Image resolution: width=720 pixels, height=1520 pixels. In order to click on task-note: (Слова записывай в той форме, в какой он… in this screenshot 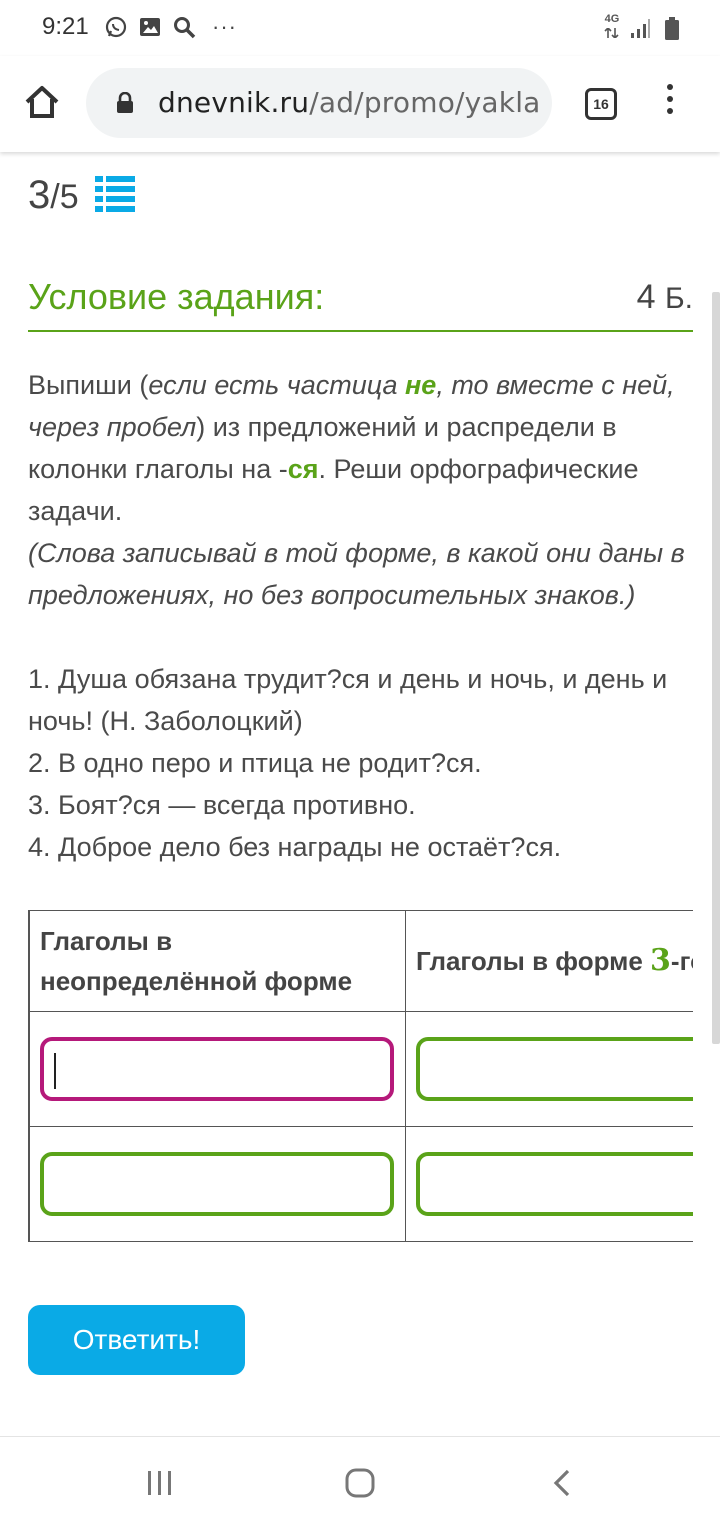, I will do `click(356, 574)`.